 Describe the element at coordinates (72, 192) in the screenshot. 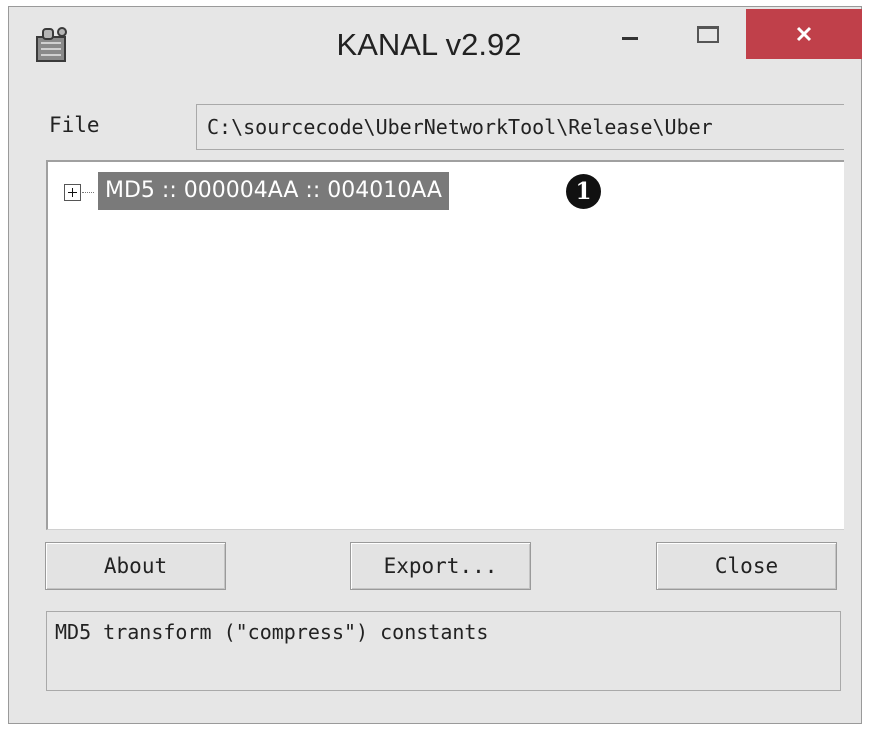

I see `expand-icon` at that location.